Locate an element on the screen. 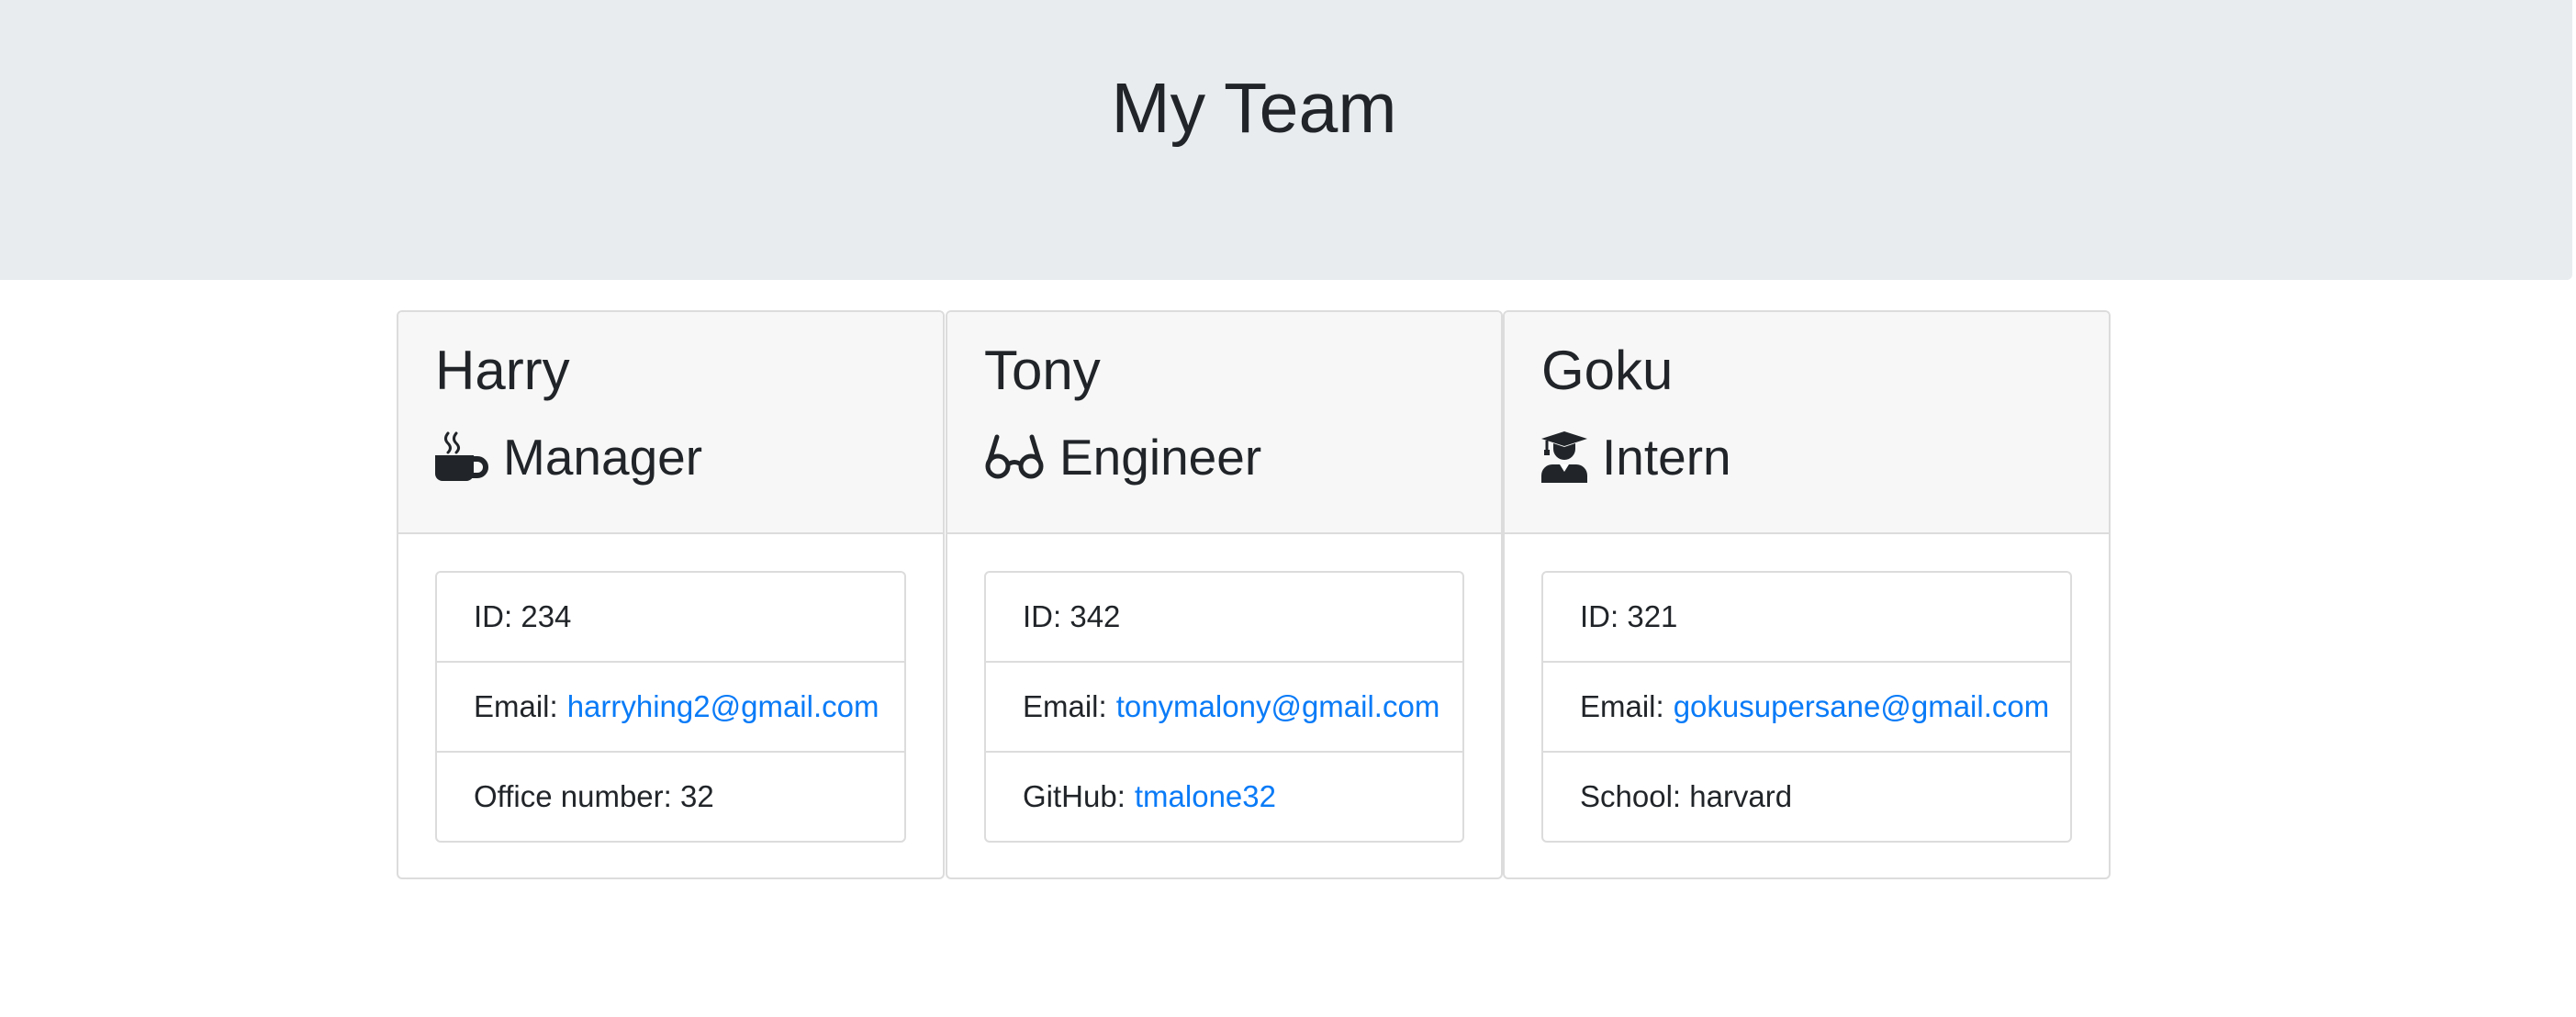 This screenshot has width=2576, height=1017. list-item-id: ID: 321 is located at coordinates (1806, 617).